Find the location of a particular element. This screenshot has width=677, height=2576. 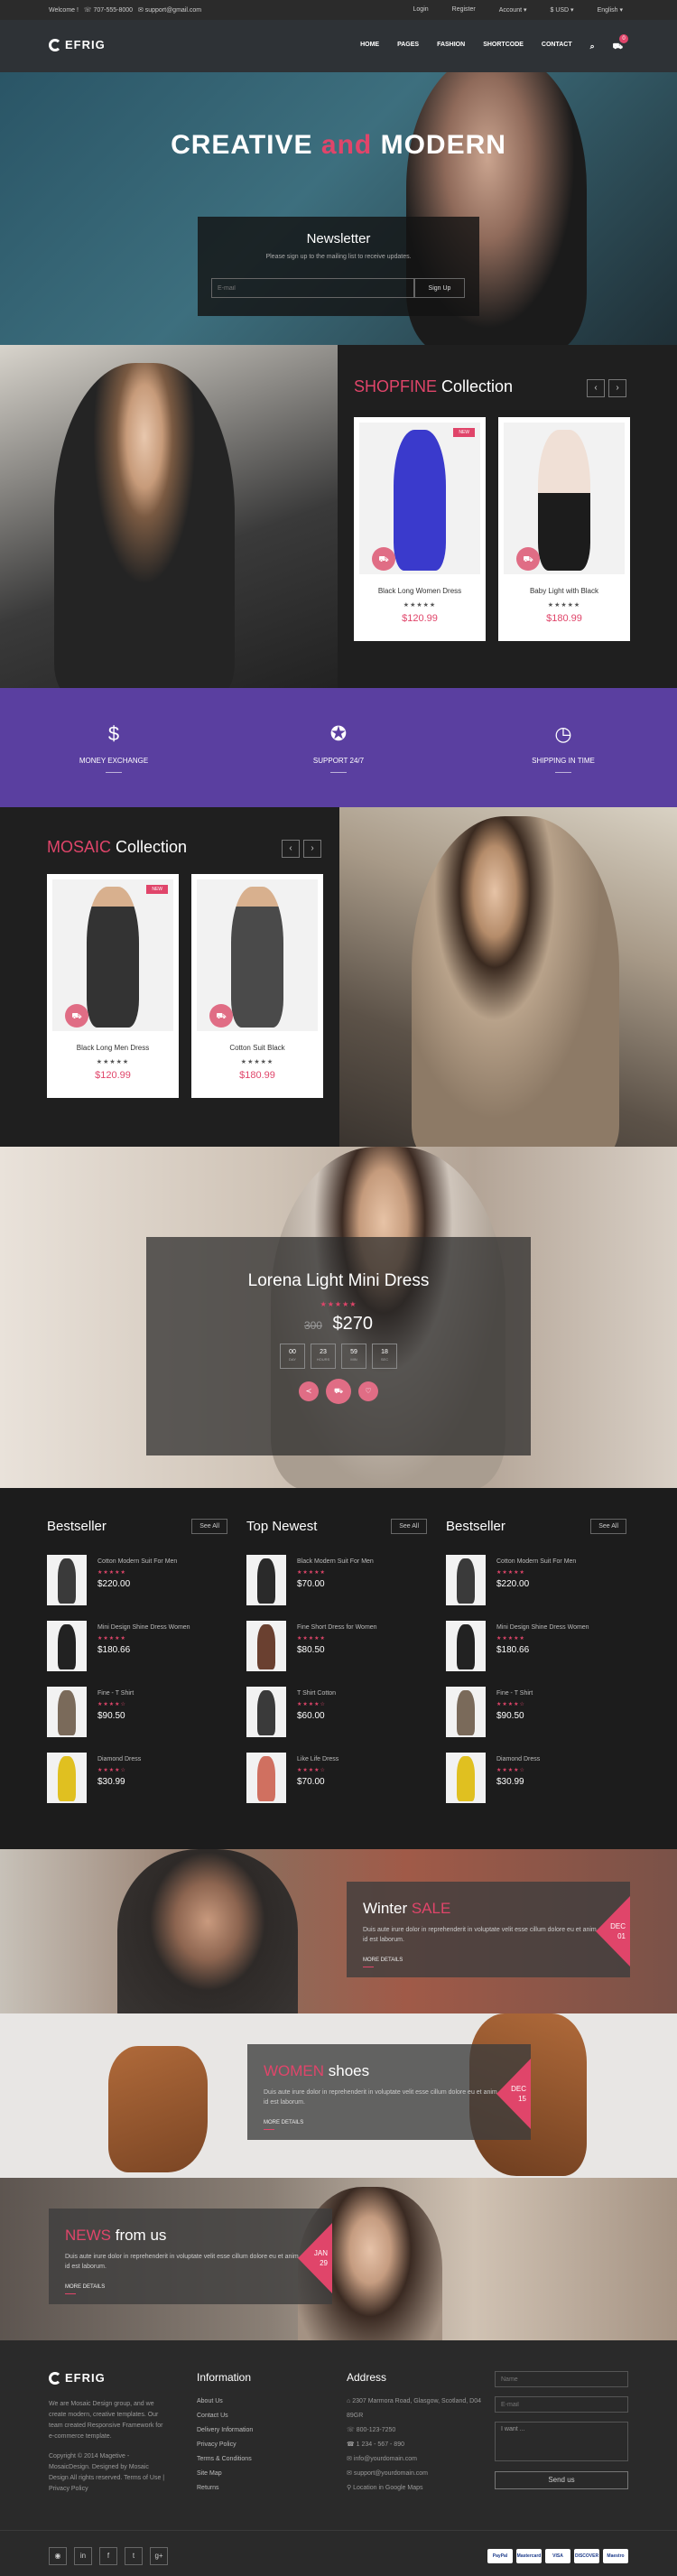

product-card: ⛟ Baby Light with Black ★★★★★ $180.99 is located at coordinates (564, 529).